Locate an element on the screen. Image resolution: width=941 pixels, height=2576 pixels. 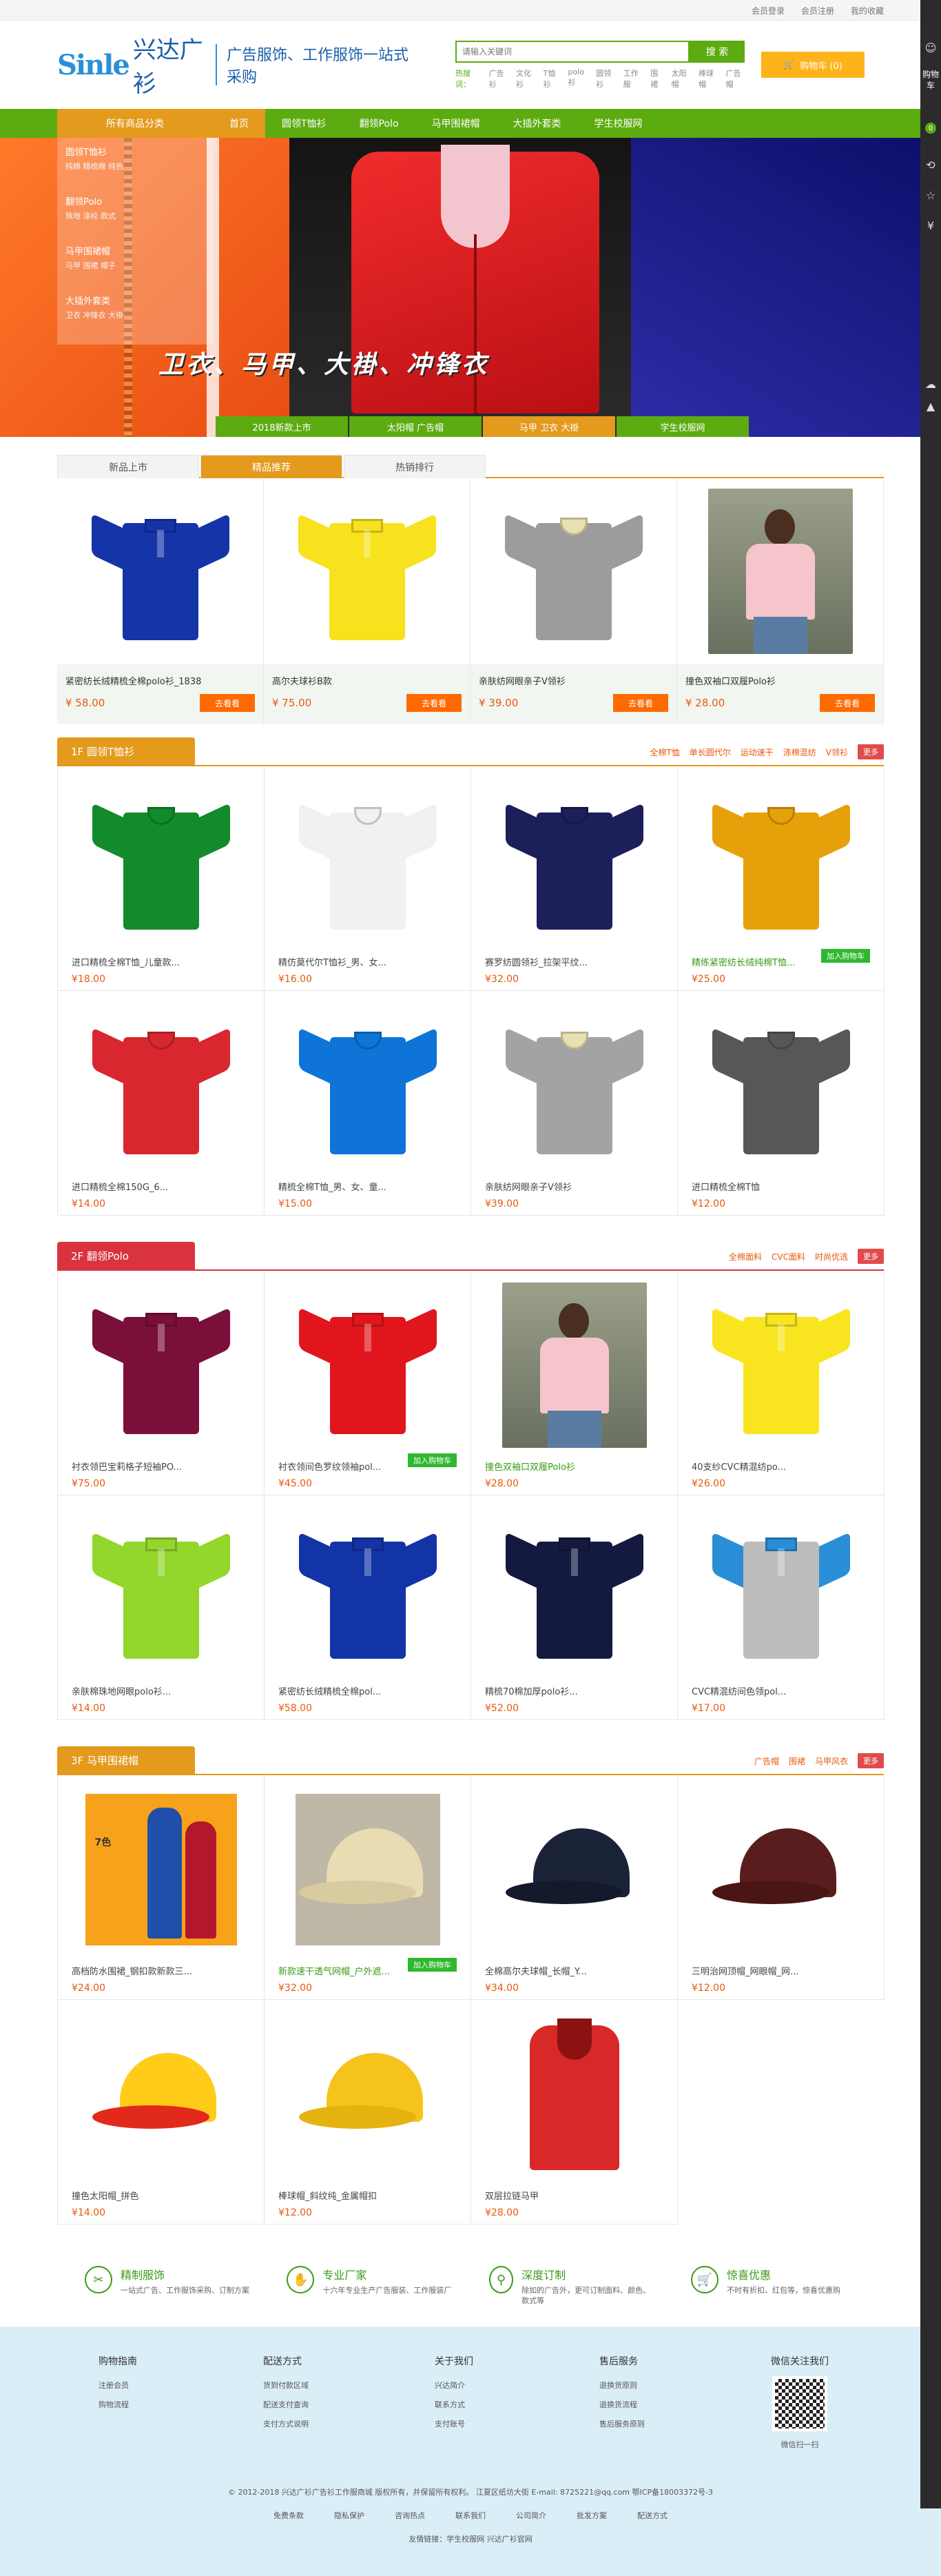
product-card: 撞色双袖口双履Polo衫 ¥28.00 is located at coordinates (574, 1383).